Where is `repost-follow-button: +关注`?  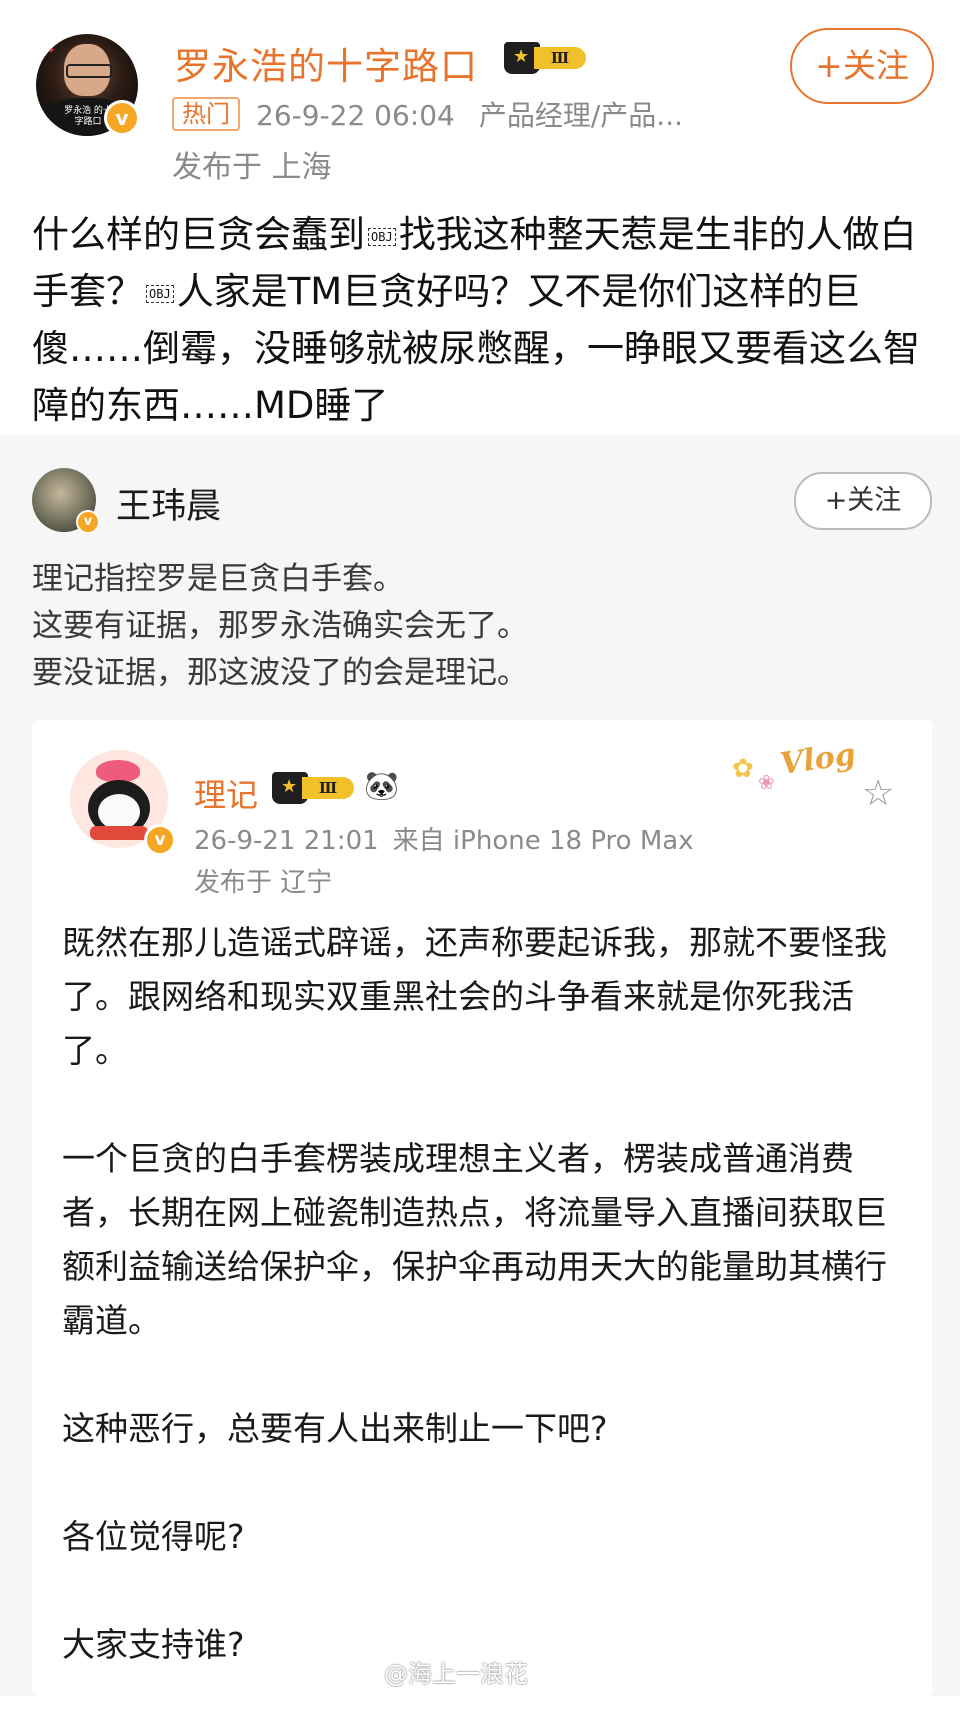
repost-follow-button: +关注 is located at coordinates (863, 501).